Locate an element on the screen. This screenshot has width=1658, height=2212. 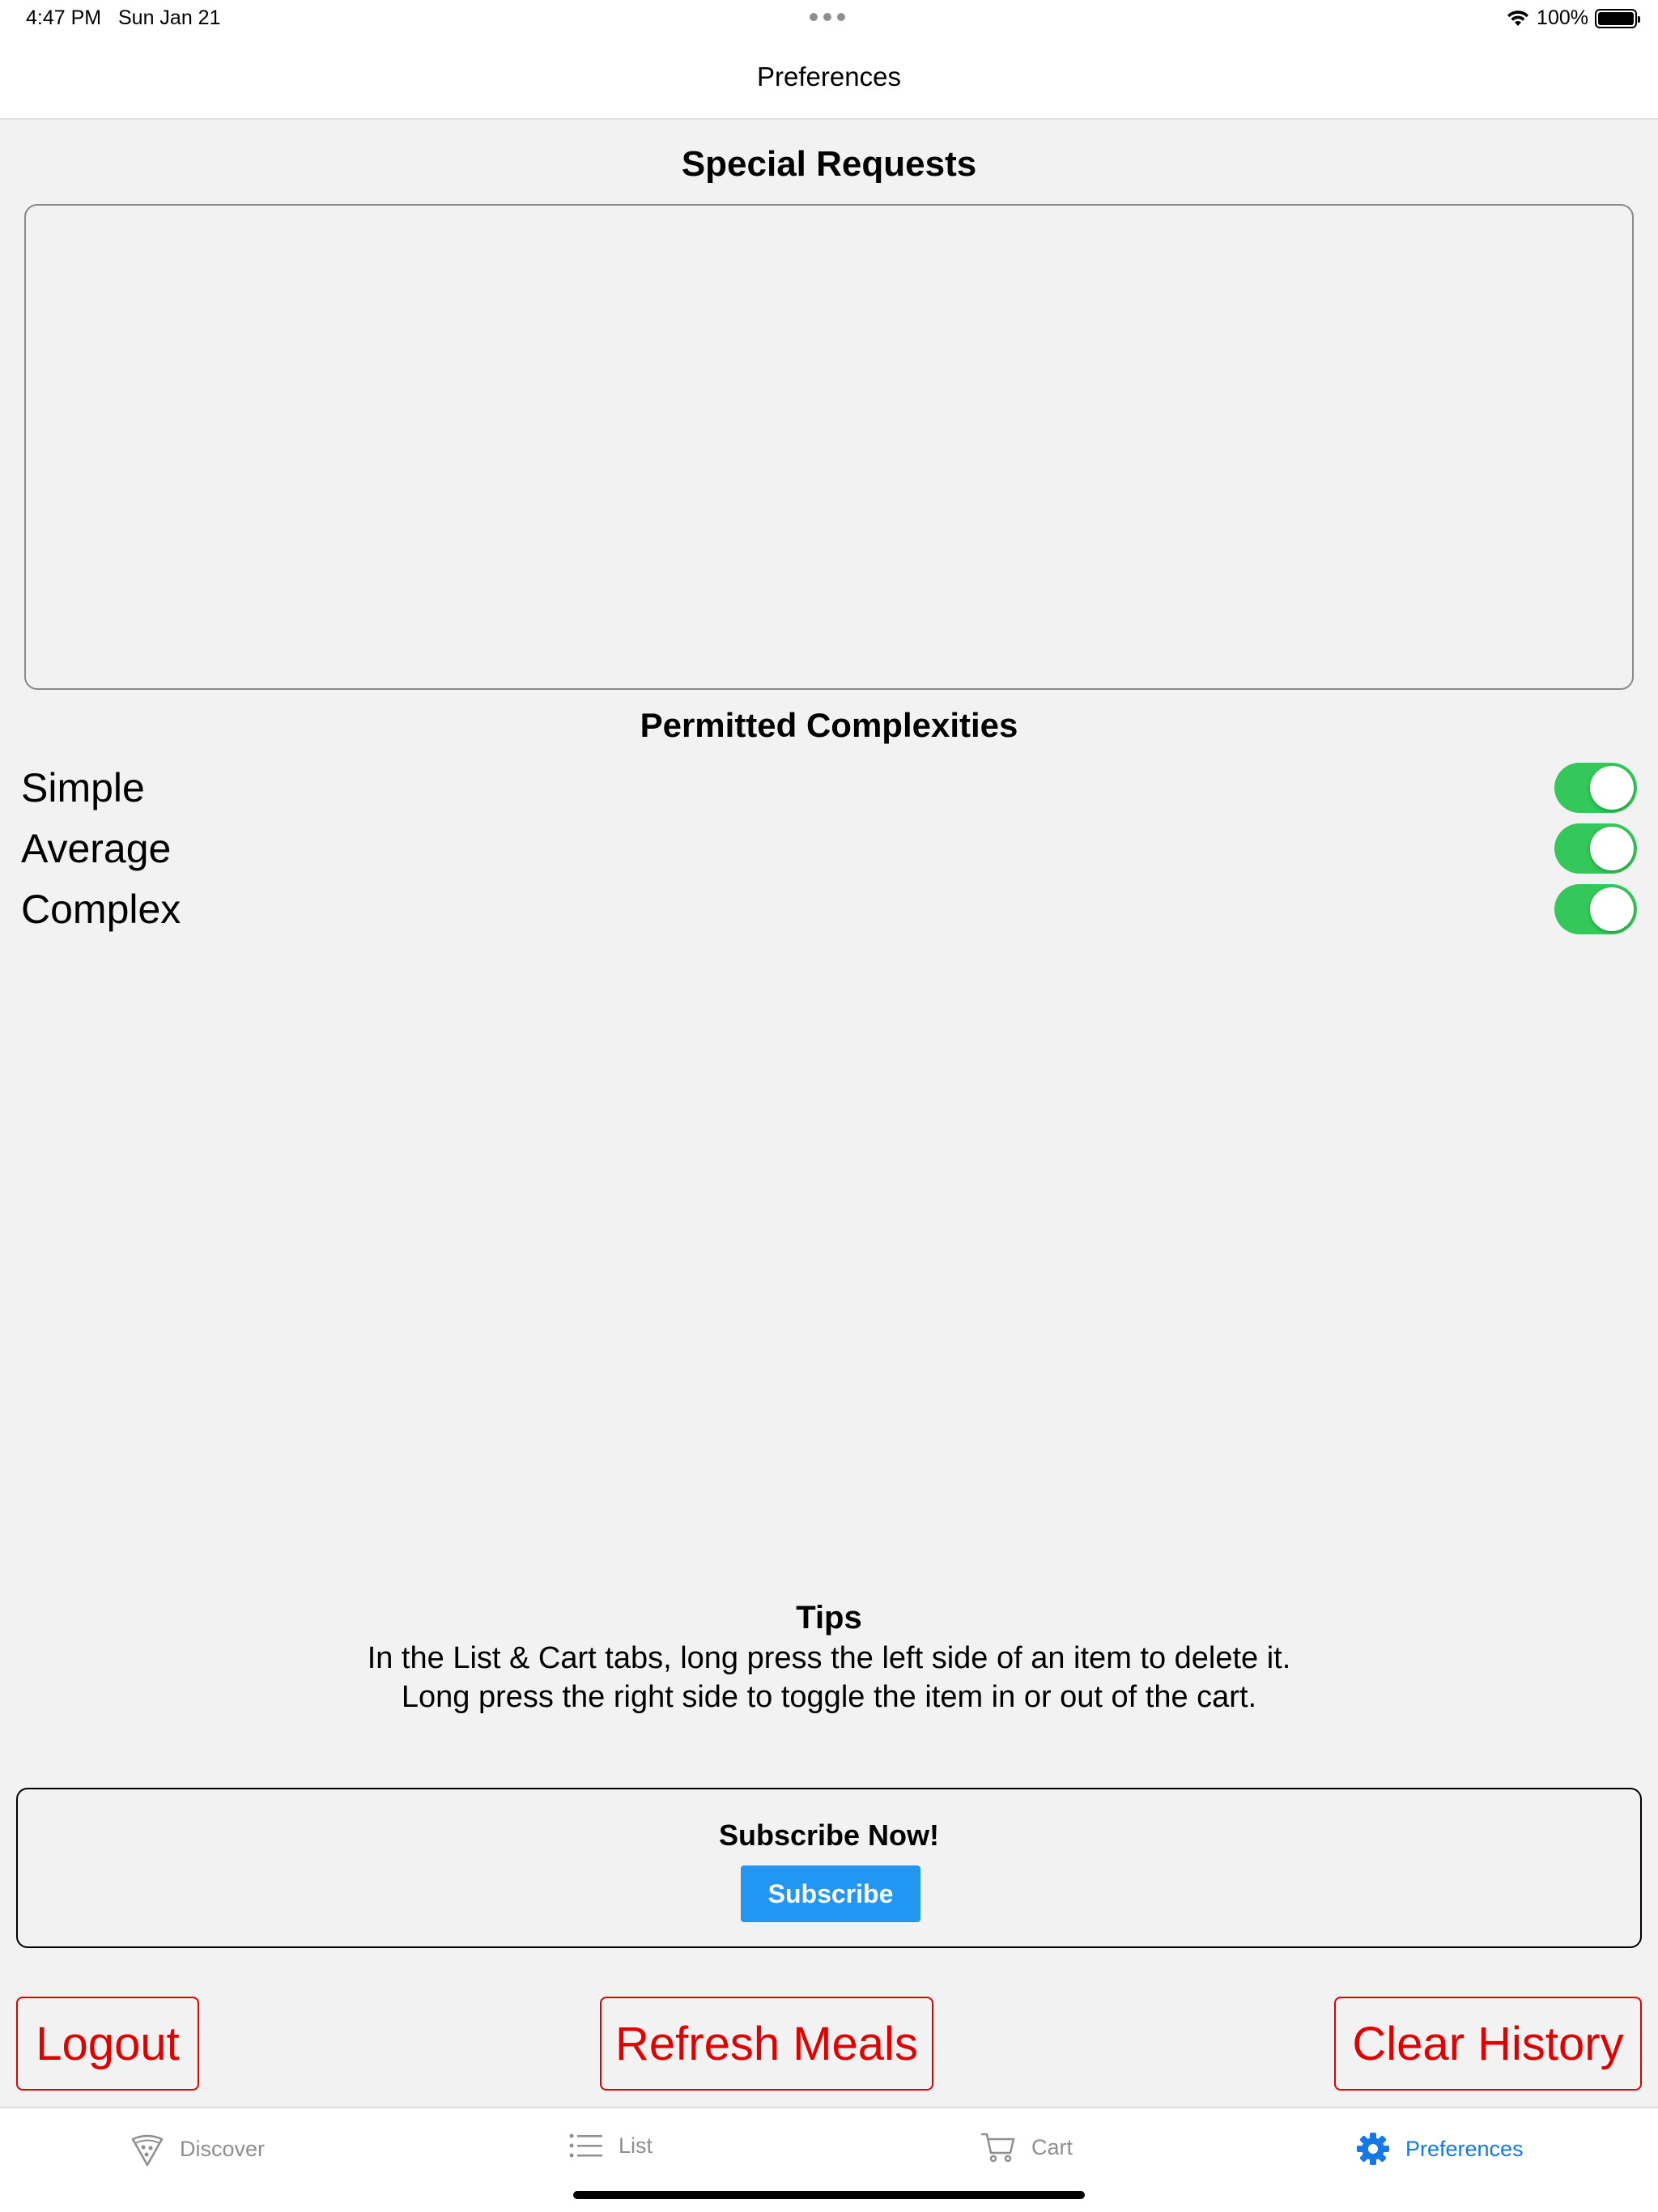
tab-label: Preferences is located at coordinates (1464, 2149).